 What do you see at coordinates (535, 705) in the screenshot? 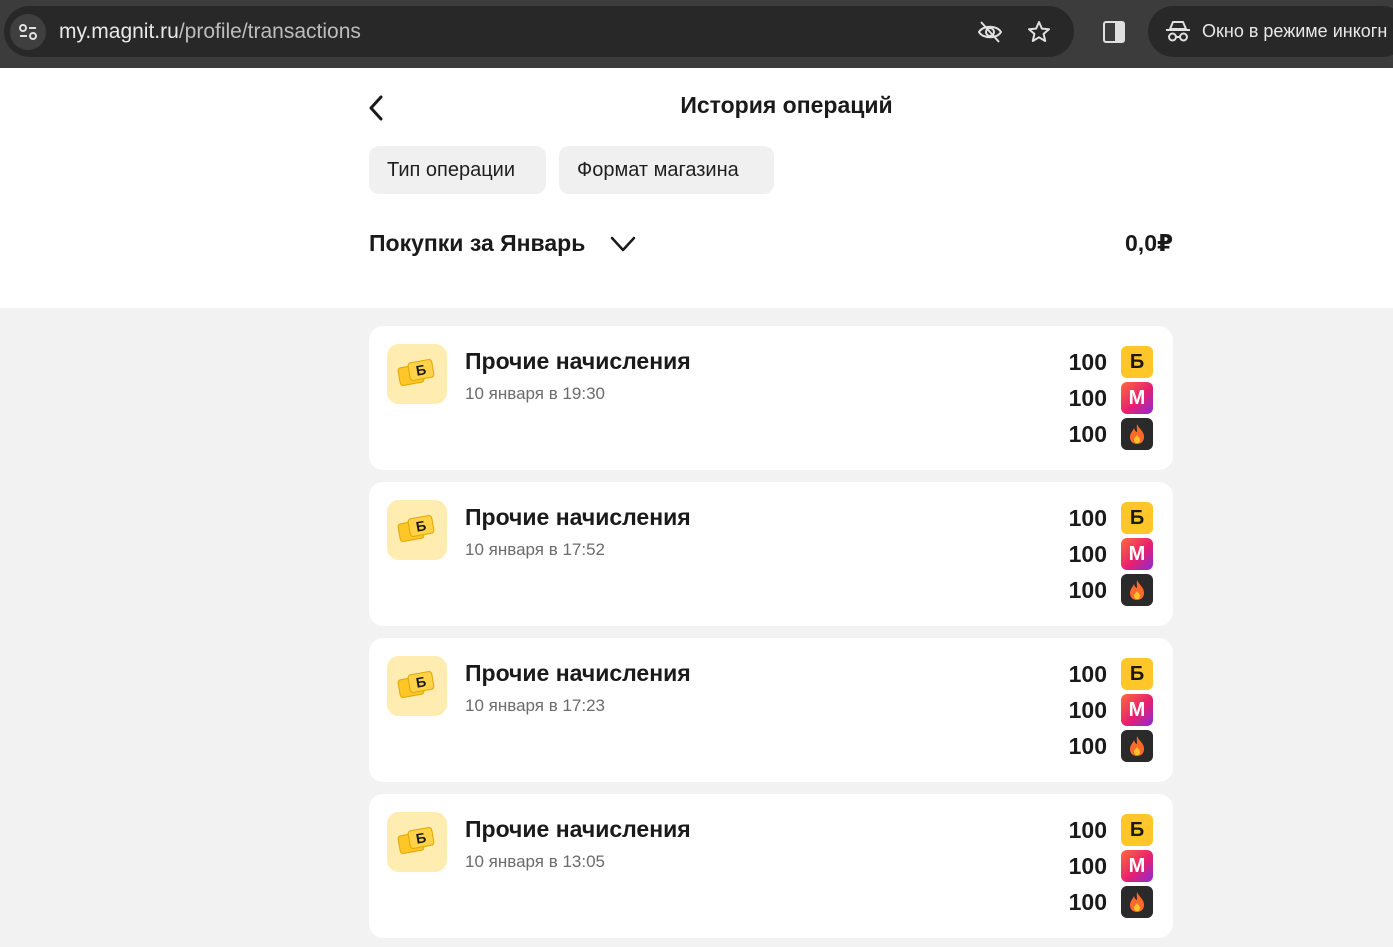
I see `transaction-date: 10 января в 17:23` at bounding box center [535, 705].